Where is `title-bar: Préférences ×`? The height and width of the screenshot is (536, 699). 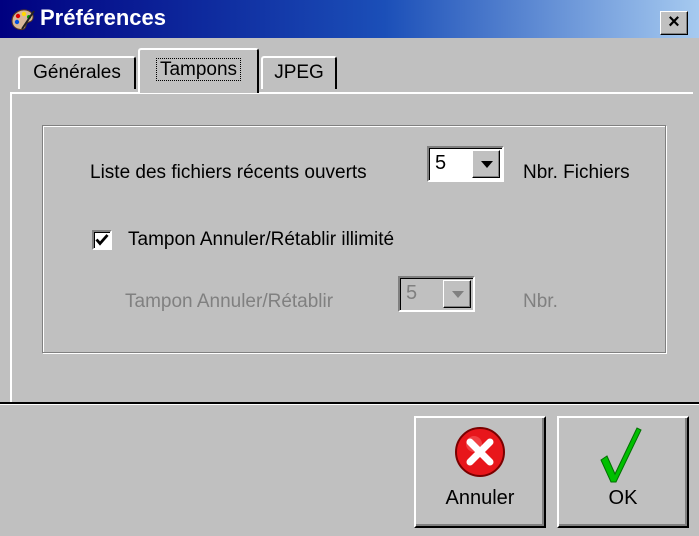 title-bar: Préférences × is located at coordinates (349, 19).